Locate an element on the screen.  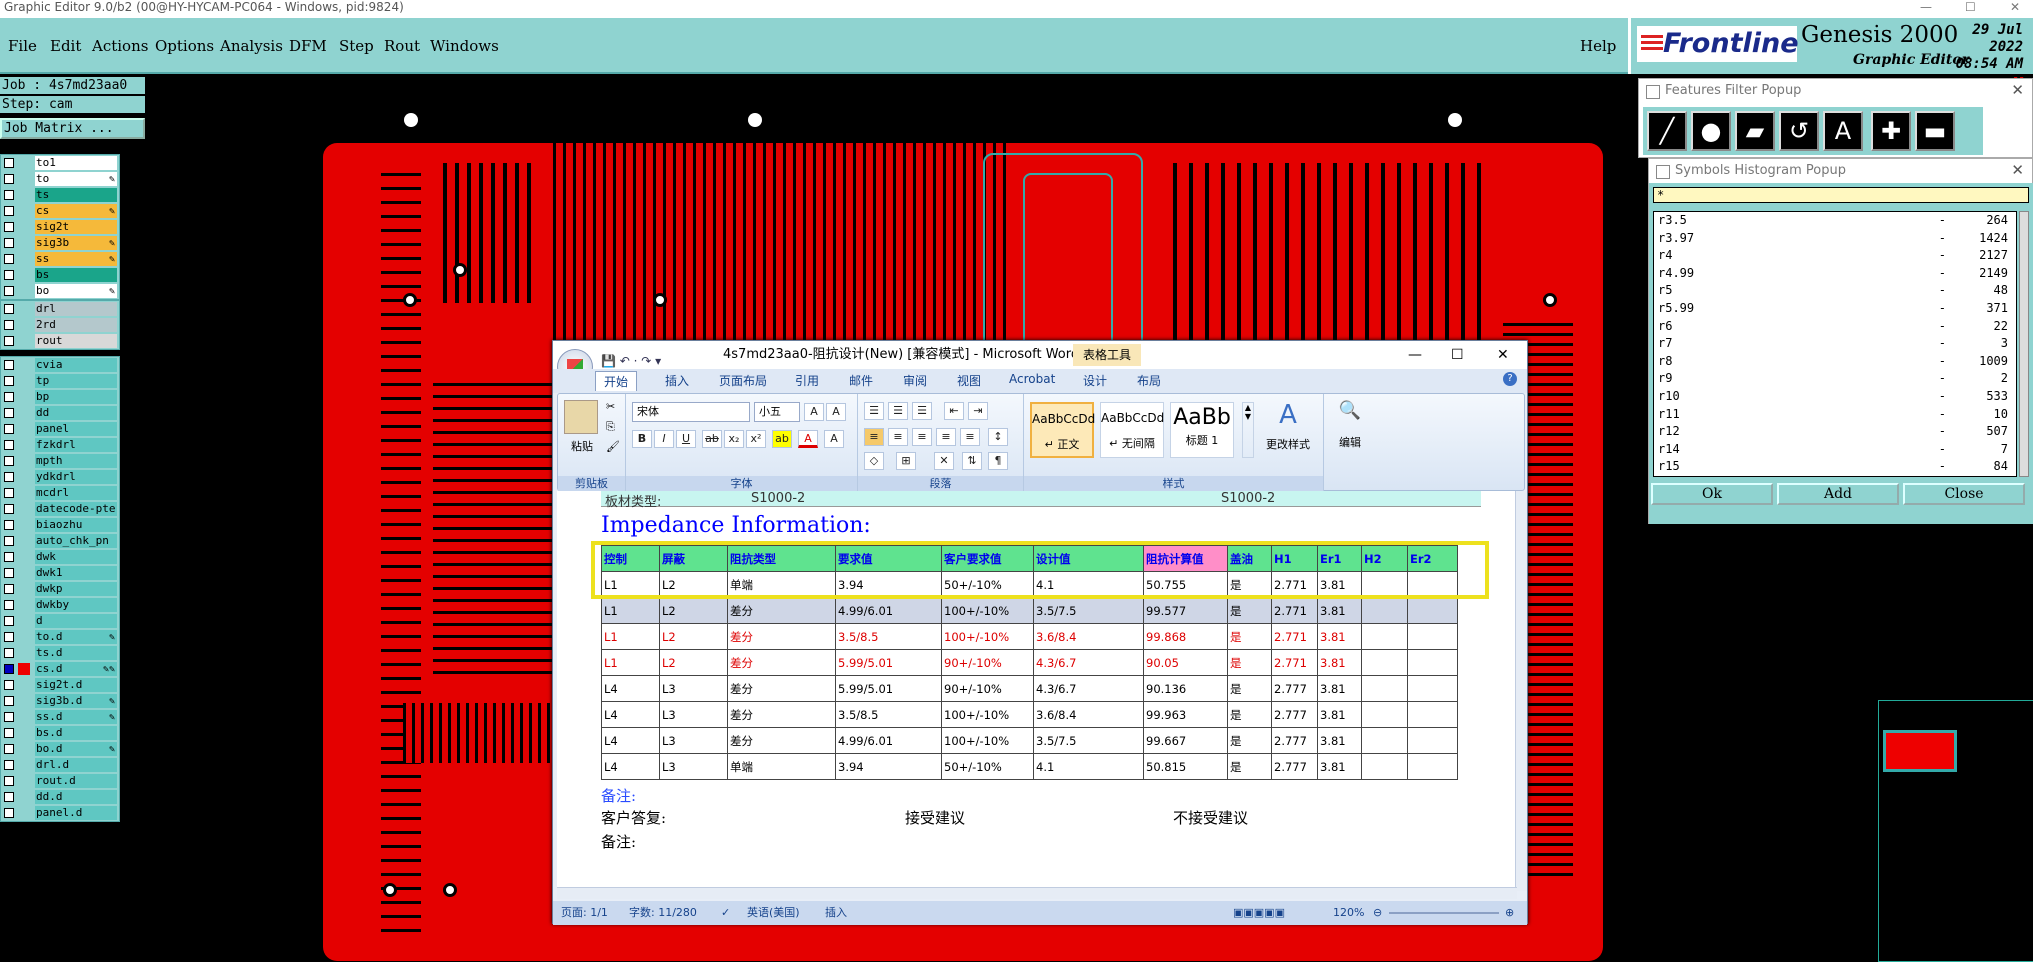
layer-row: bs is located at coordinates (60, 275).